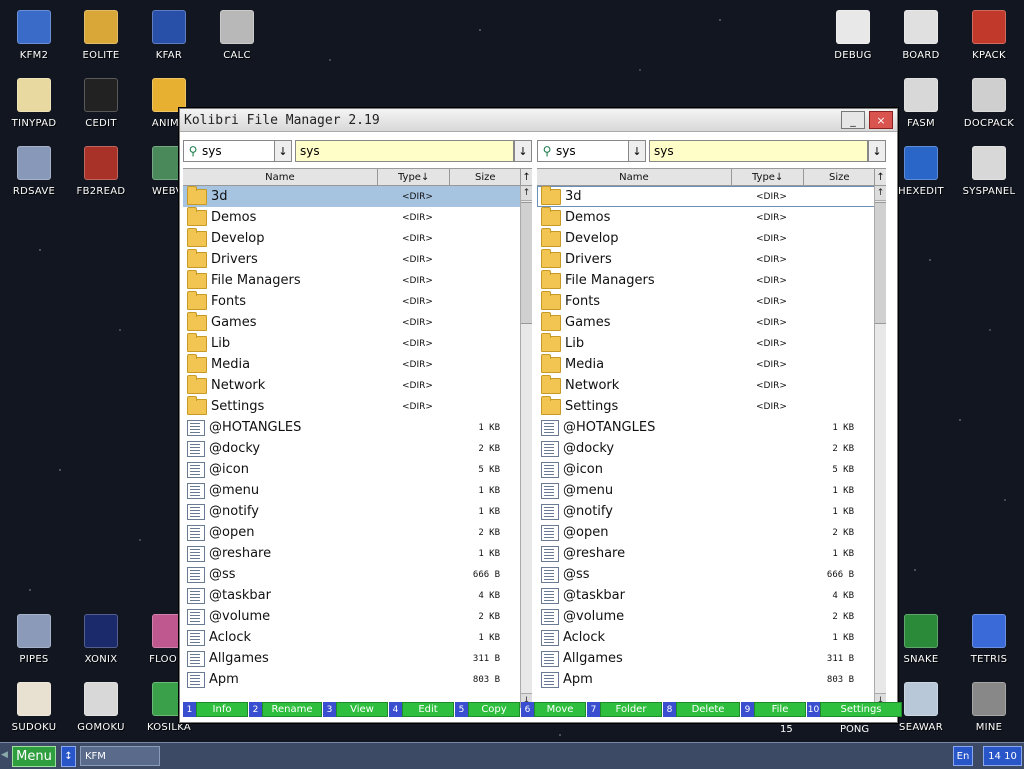 Image resolution: width=1024 pixels, height=769 pixels. What do you see at coordinates (706, 217) in the screenshot?
I see `table-row: Demos <DIR>` at bounding box center [706, 217].